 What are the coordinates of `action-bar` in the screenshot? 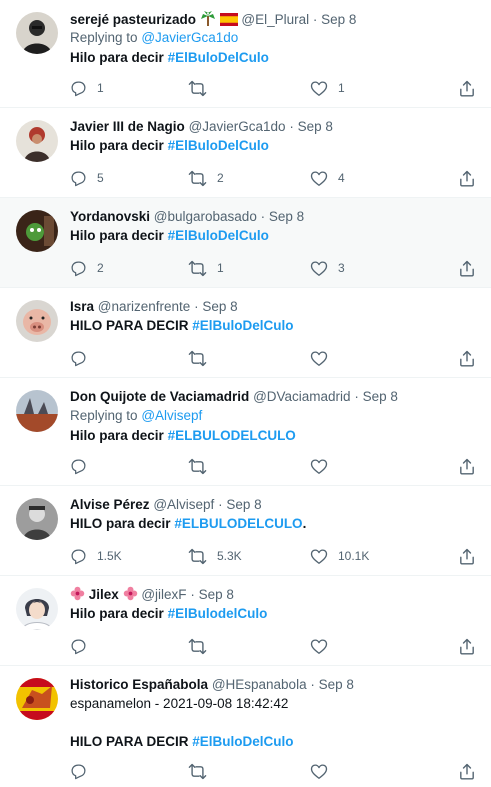 It's located at (272, 646).